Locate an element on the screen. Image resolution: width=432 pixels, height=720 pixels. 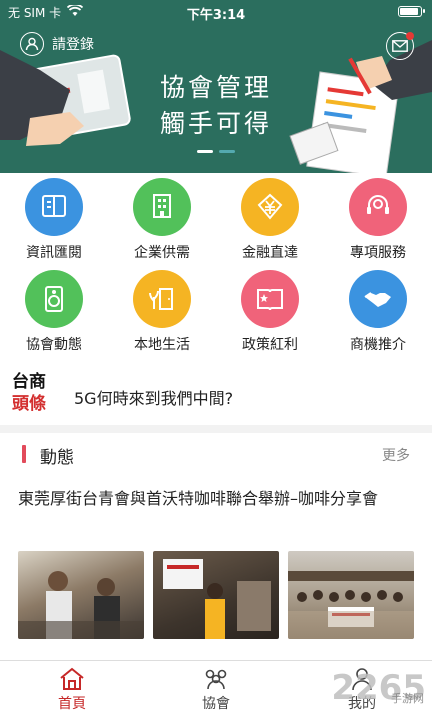
menu-item: 本地生活 is located at coordinates (162, 311).